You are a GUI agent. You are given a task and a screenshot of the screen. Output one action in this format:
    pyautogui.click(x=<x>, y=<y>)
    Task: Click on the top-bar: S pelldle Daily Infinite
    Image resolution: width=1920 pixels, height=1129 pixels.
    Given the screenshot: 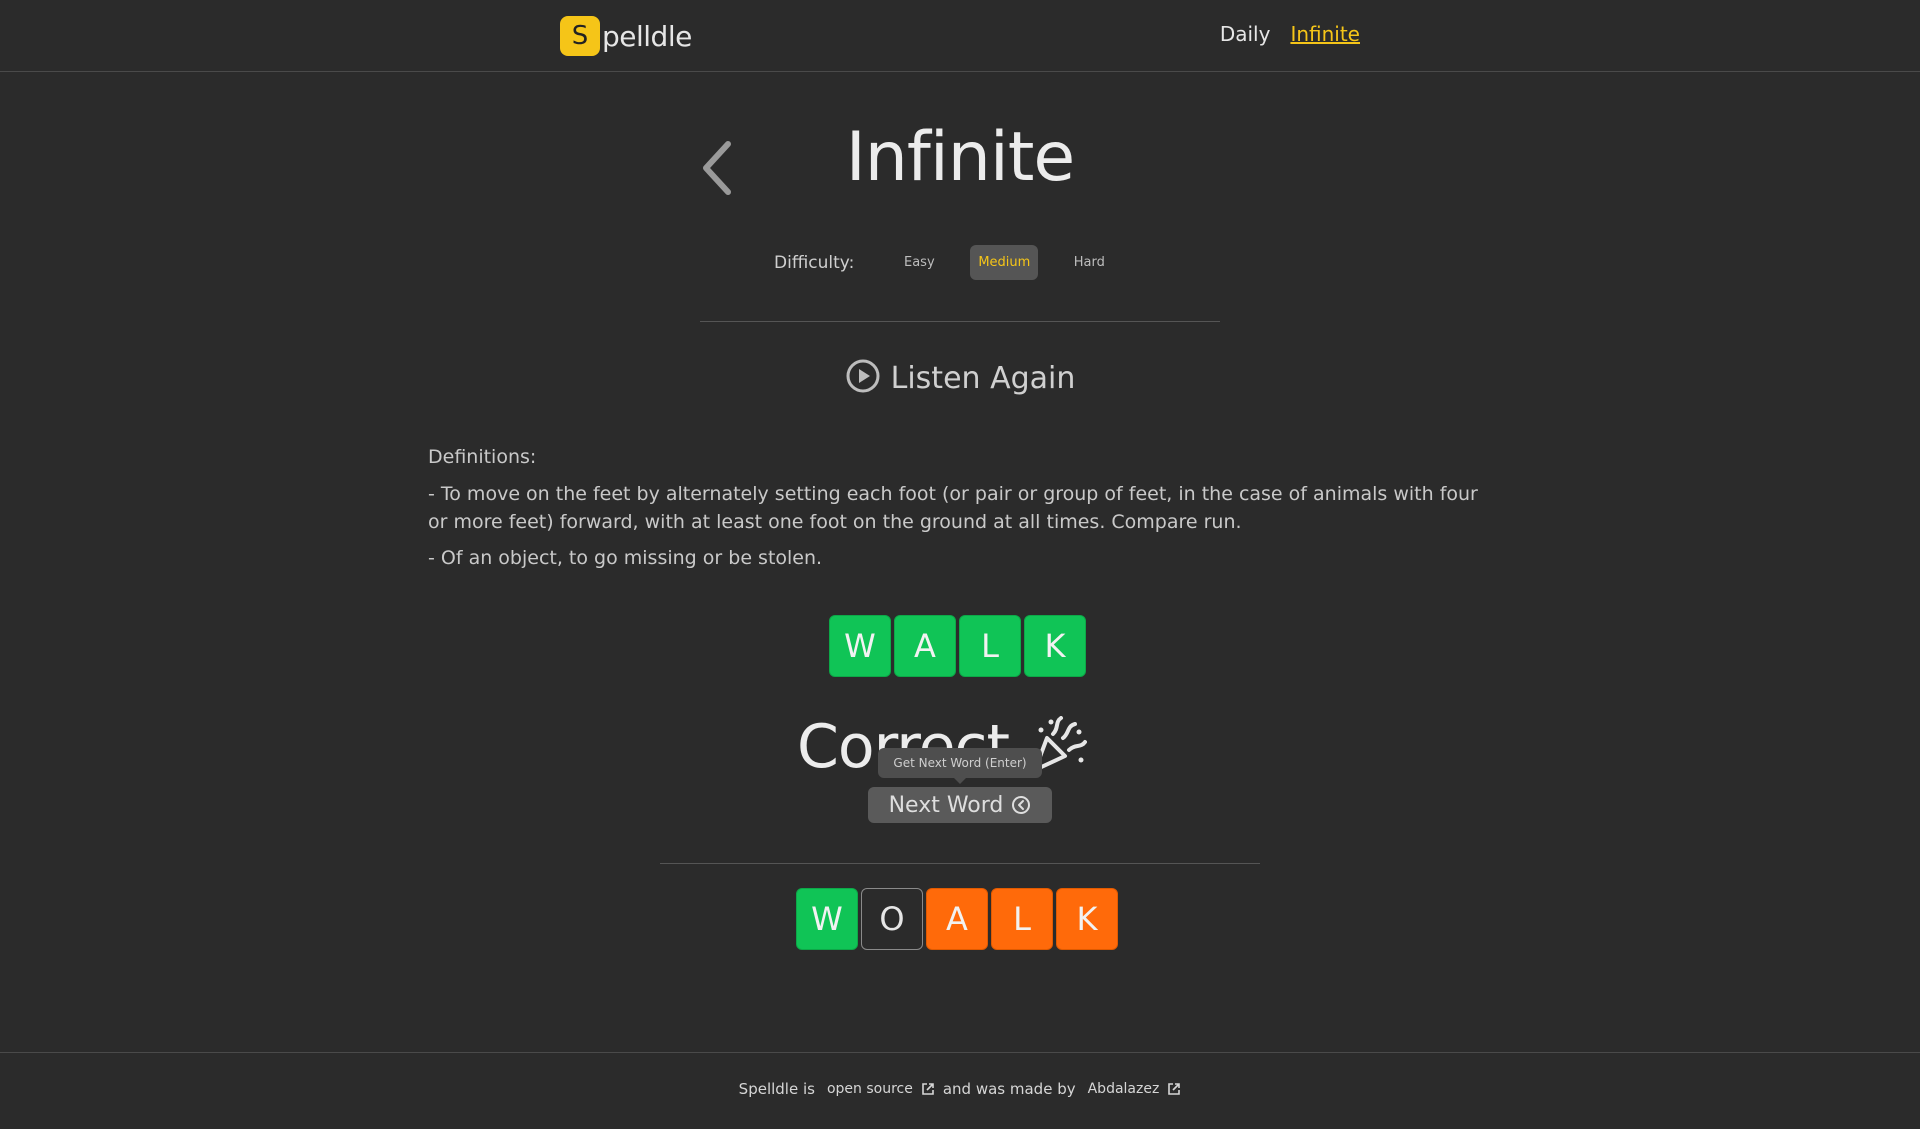 What is the action you would take?
    pyautogui.click(x=960, y=36)
    